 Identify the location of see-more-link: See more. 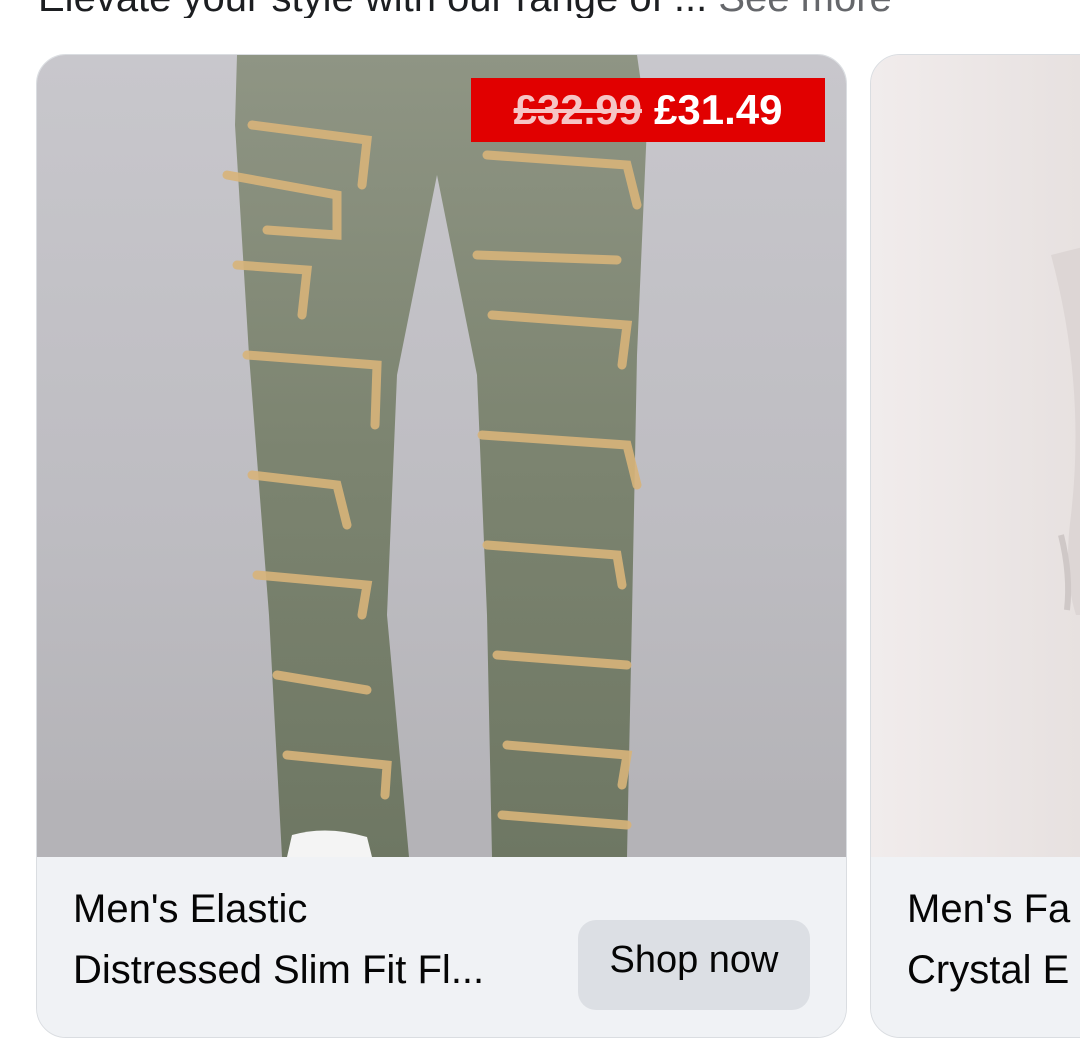
(804, 9).